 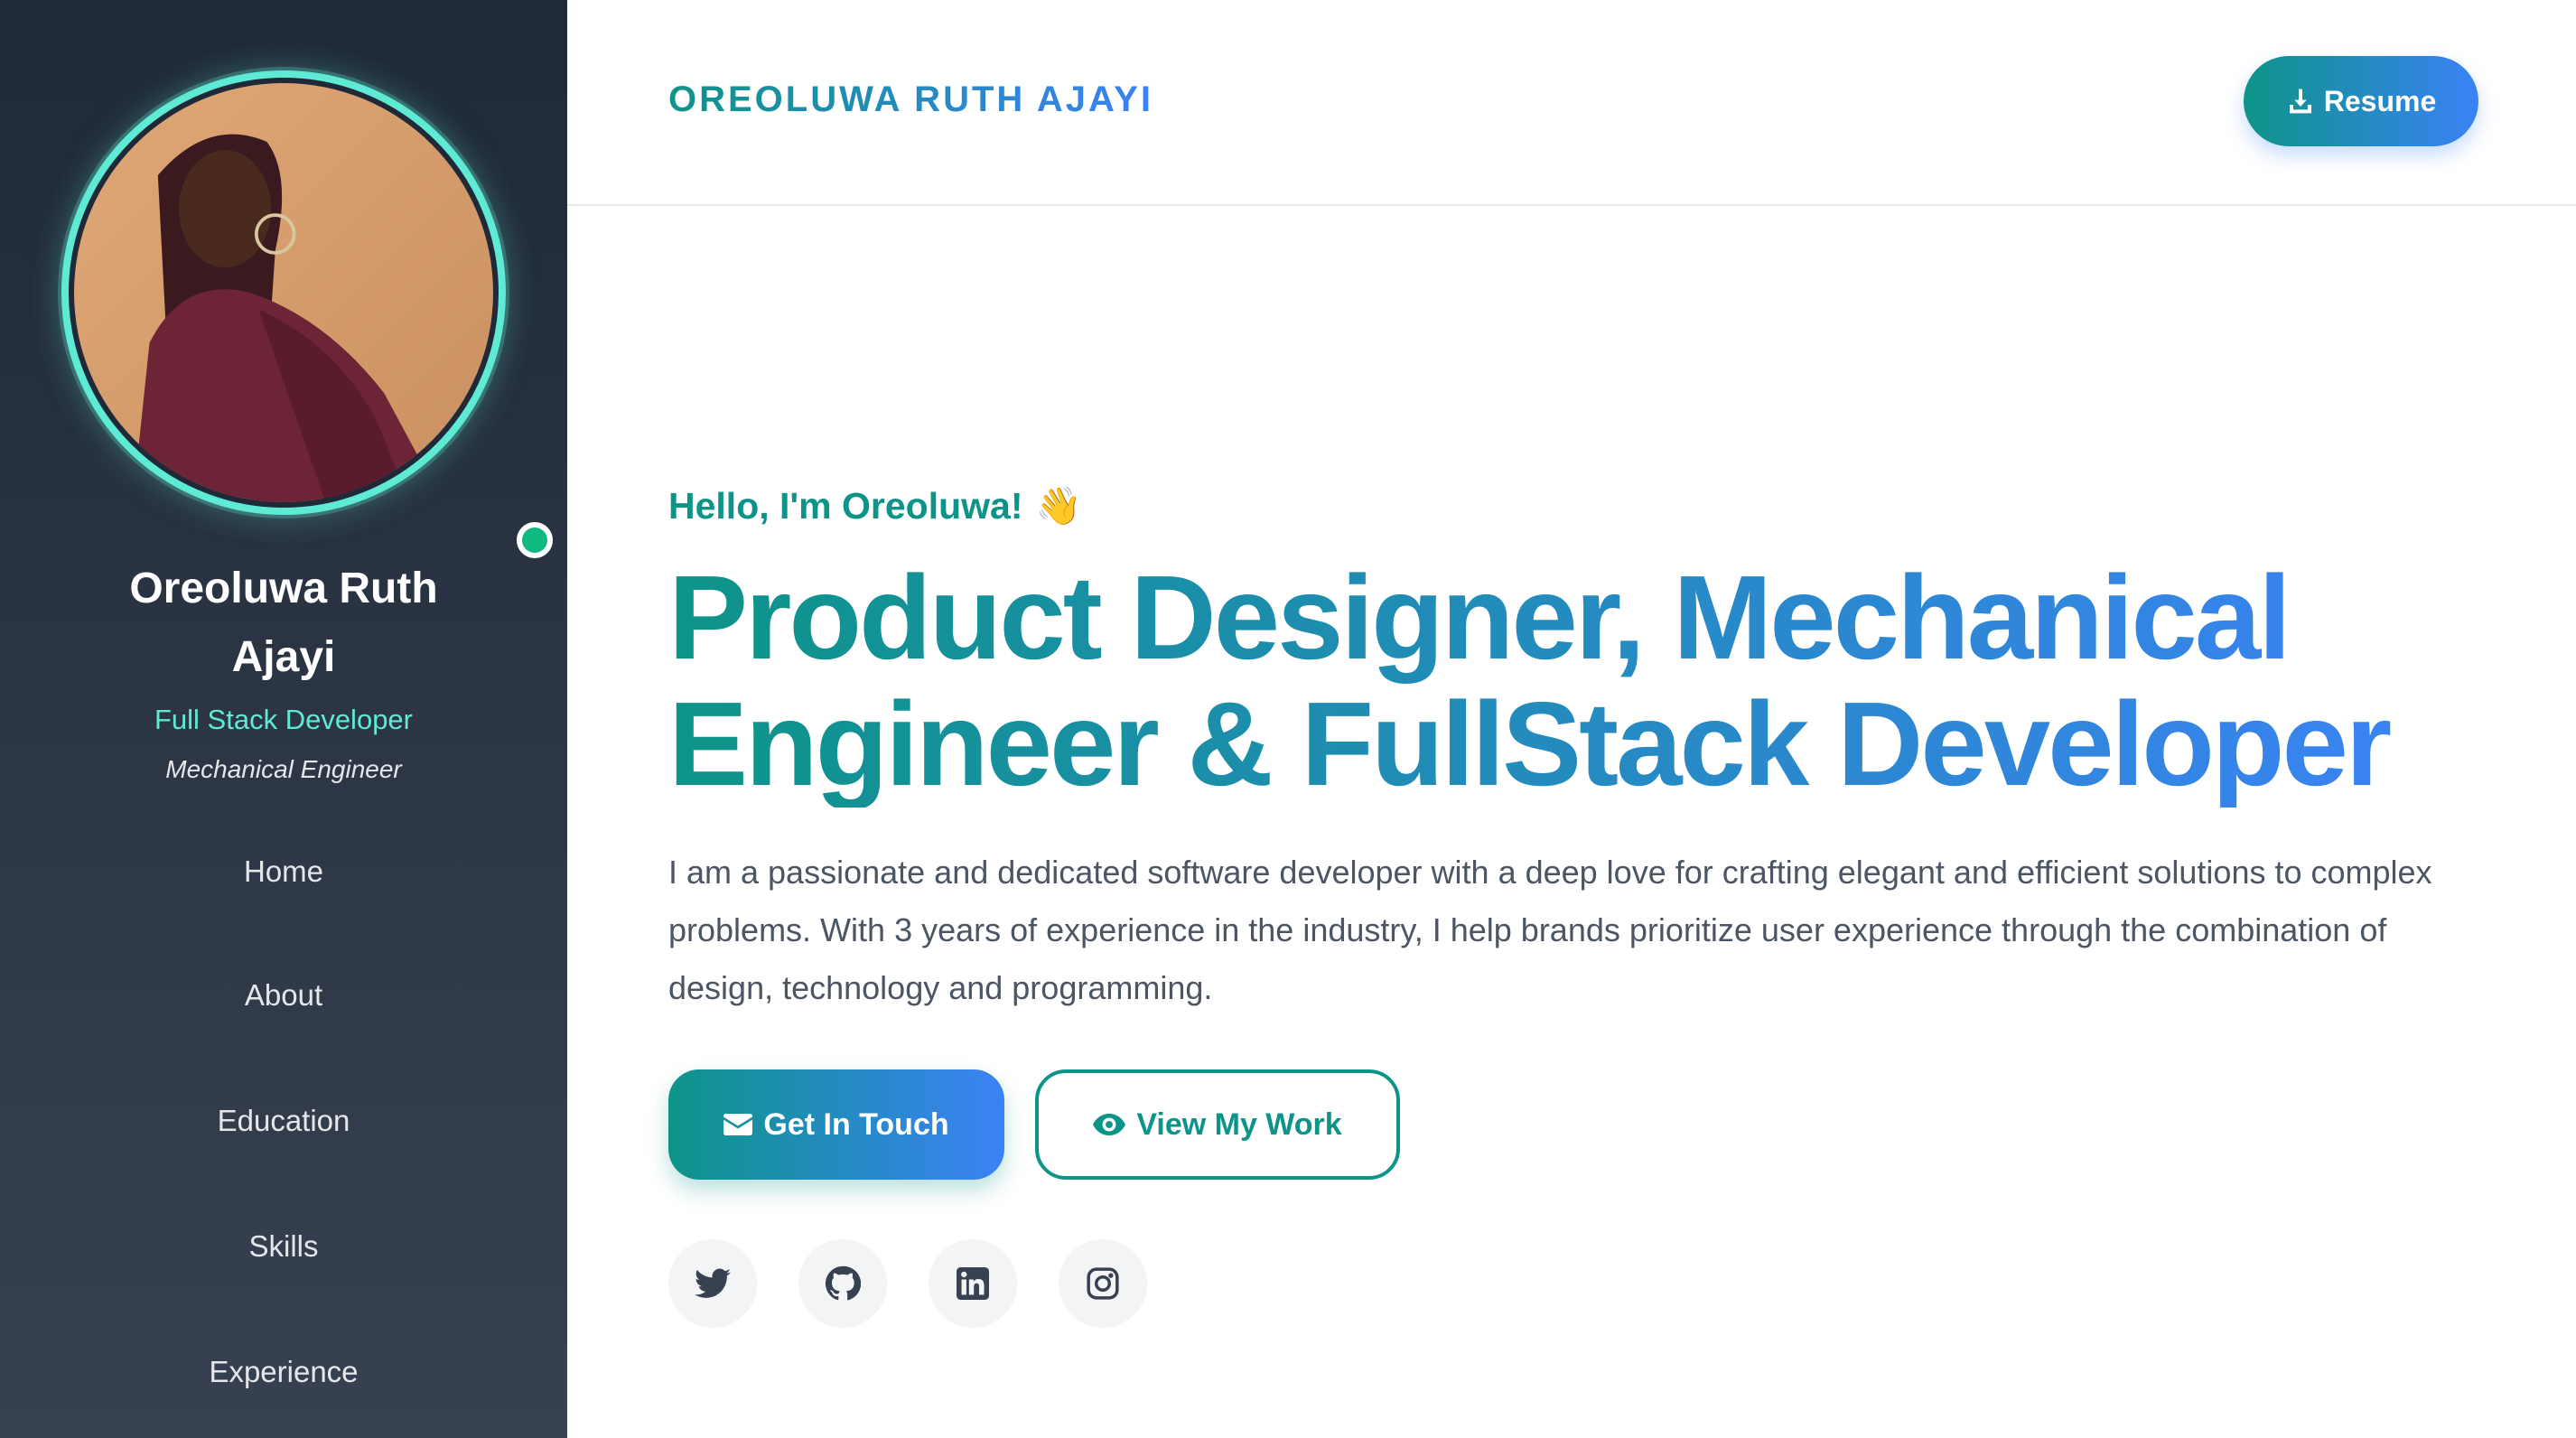 What do you see at coordinates (1109, 1124) in the screenshot?
I see `eye-icon` at bounding box center [1109, 1124].